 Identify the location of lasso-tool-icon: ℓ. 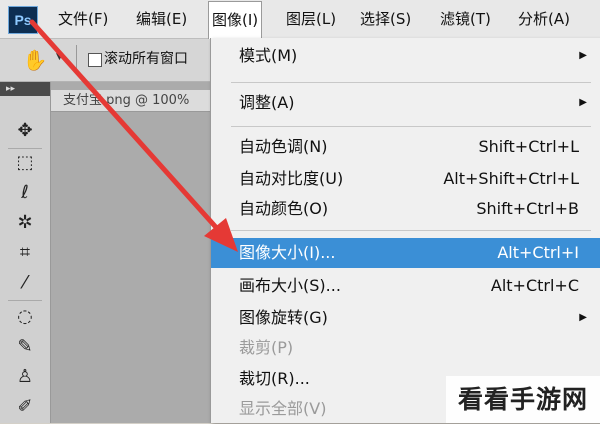
(25, 193).